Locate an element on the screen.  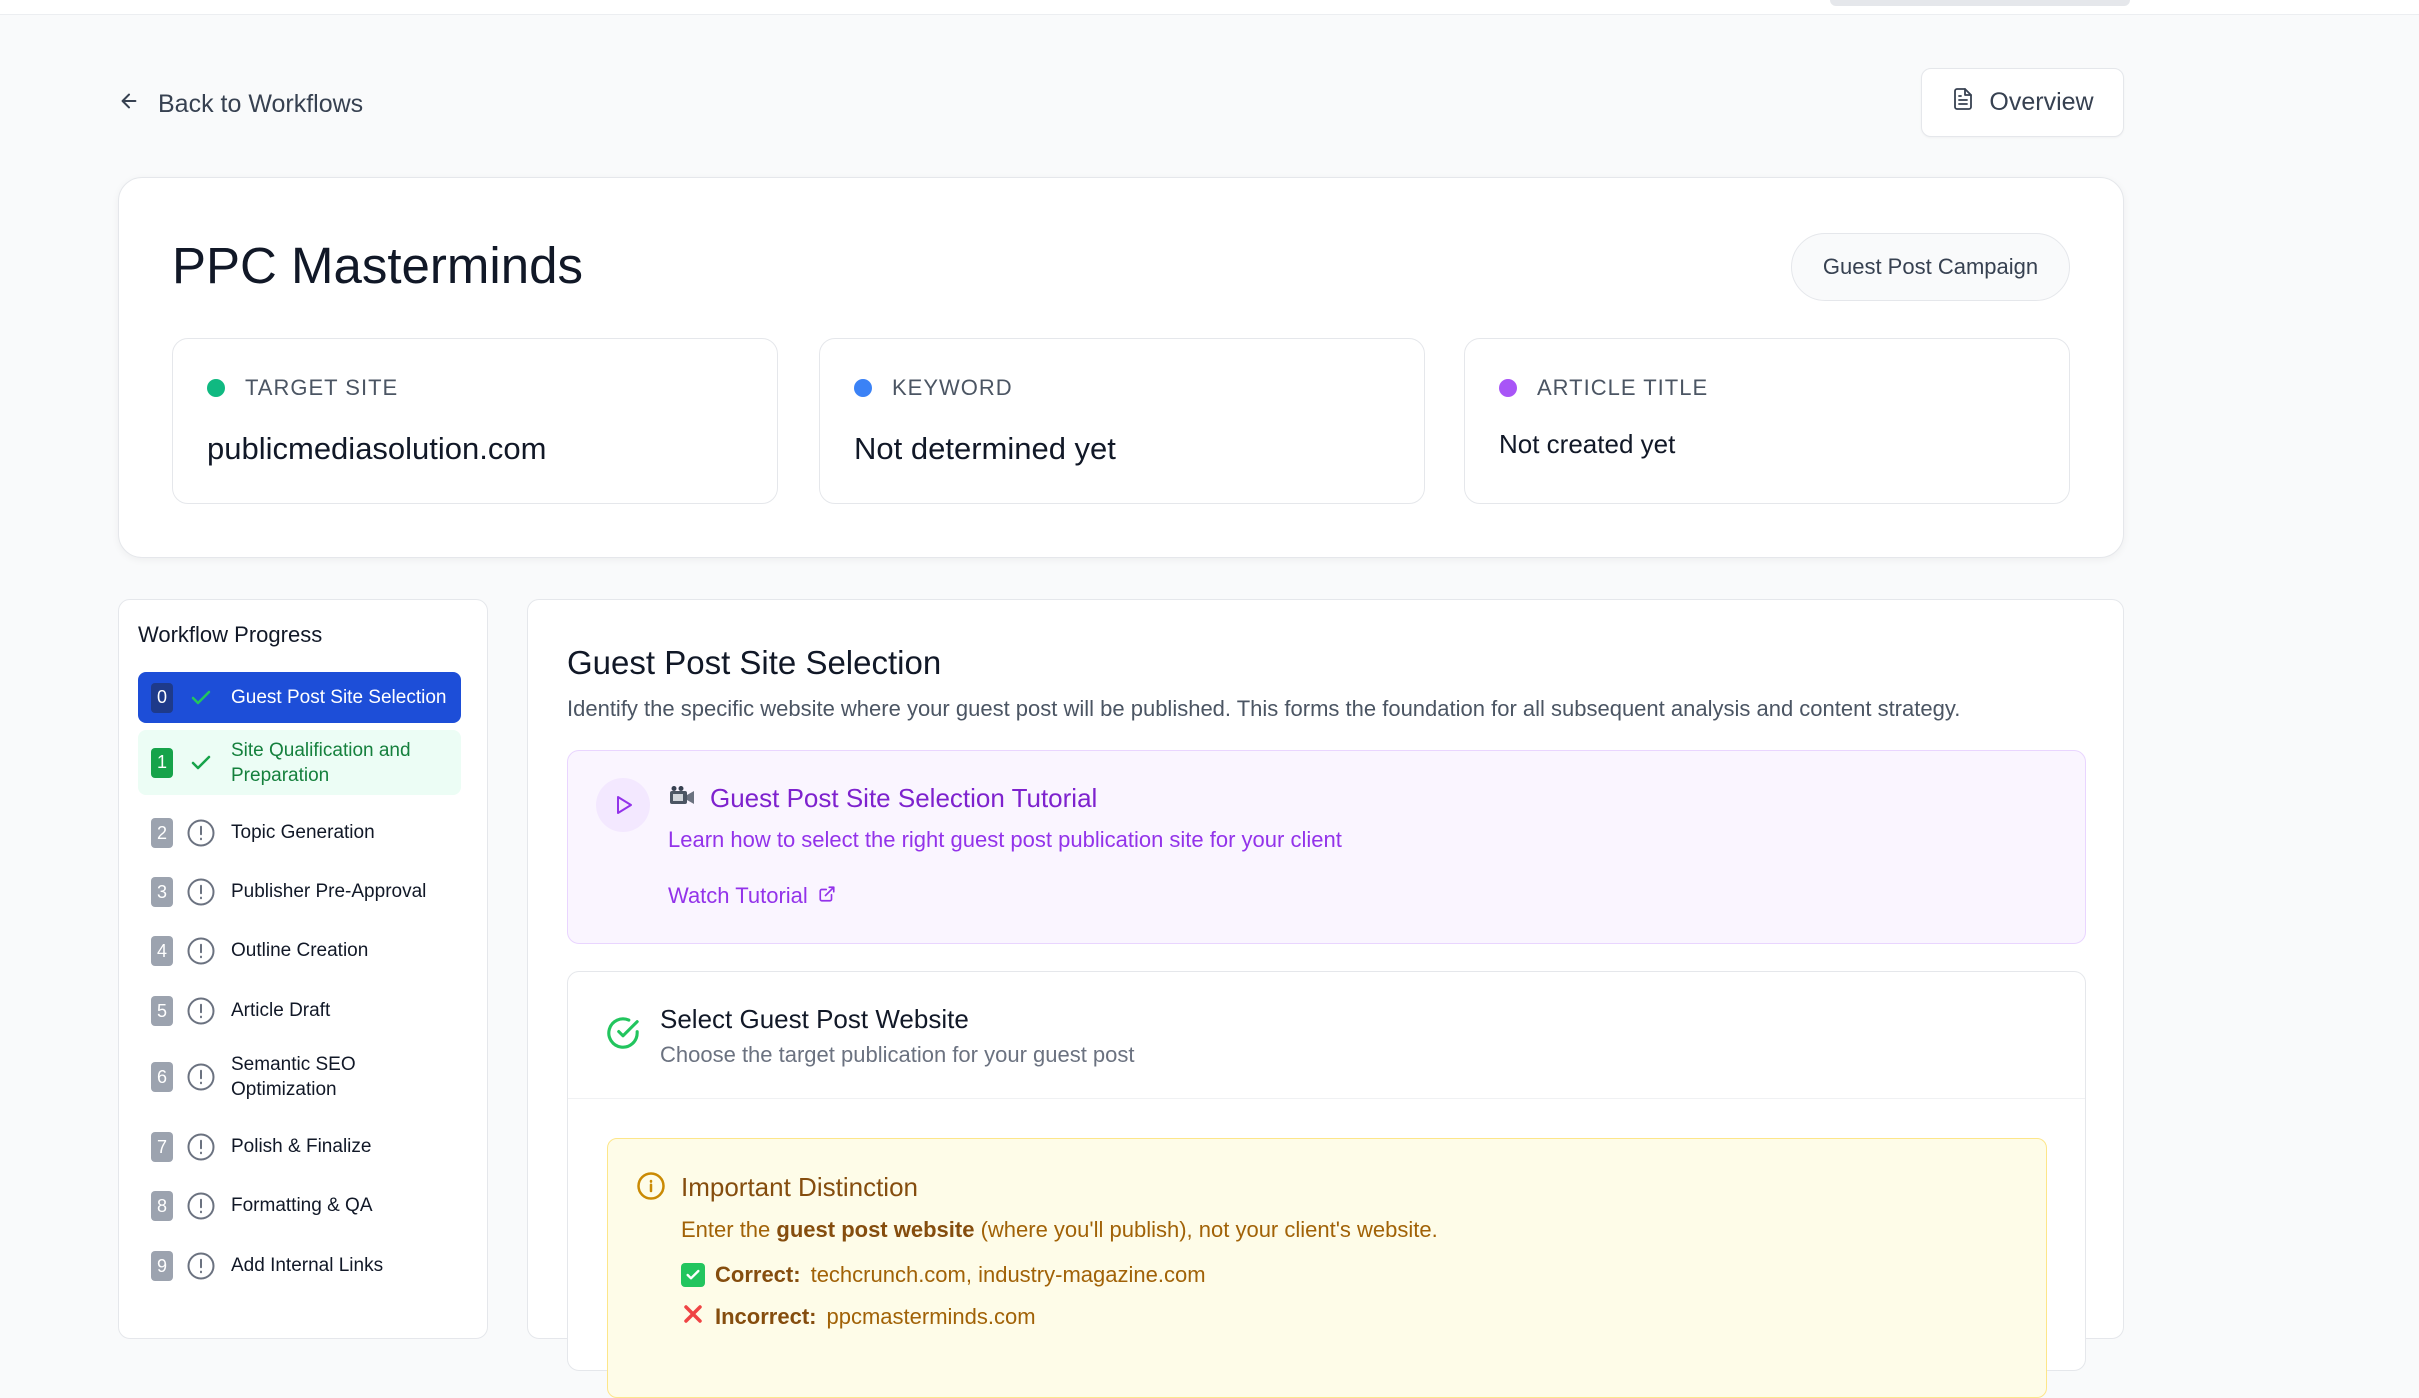
step-number: 2 is located at coordinates (162, 833).